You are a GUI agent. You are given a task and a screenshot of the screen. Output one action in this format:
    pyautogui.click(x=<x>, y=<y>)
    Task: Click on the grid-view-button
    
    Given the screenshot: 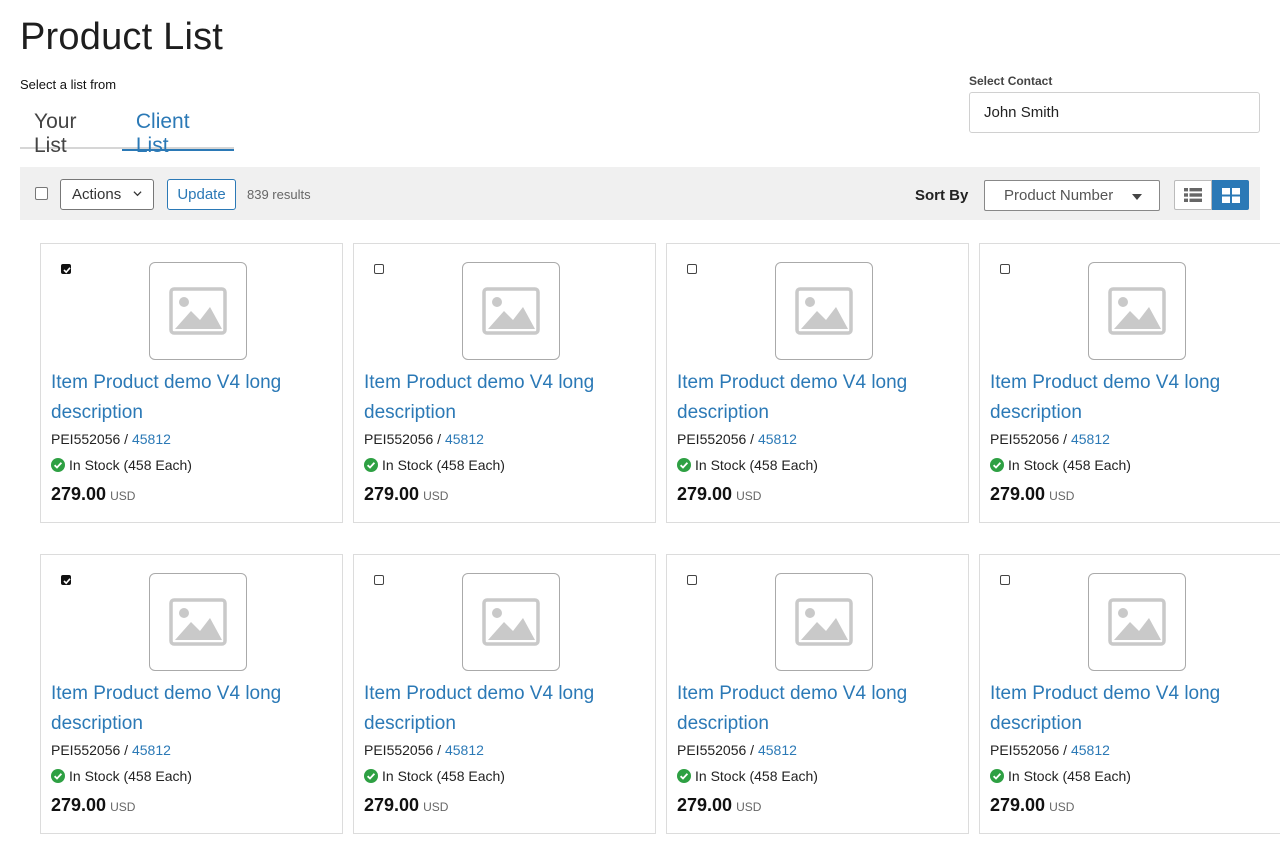 What is the action you would take?
    pyautogui.click(x=1230, y=195)
    